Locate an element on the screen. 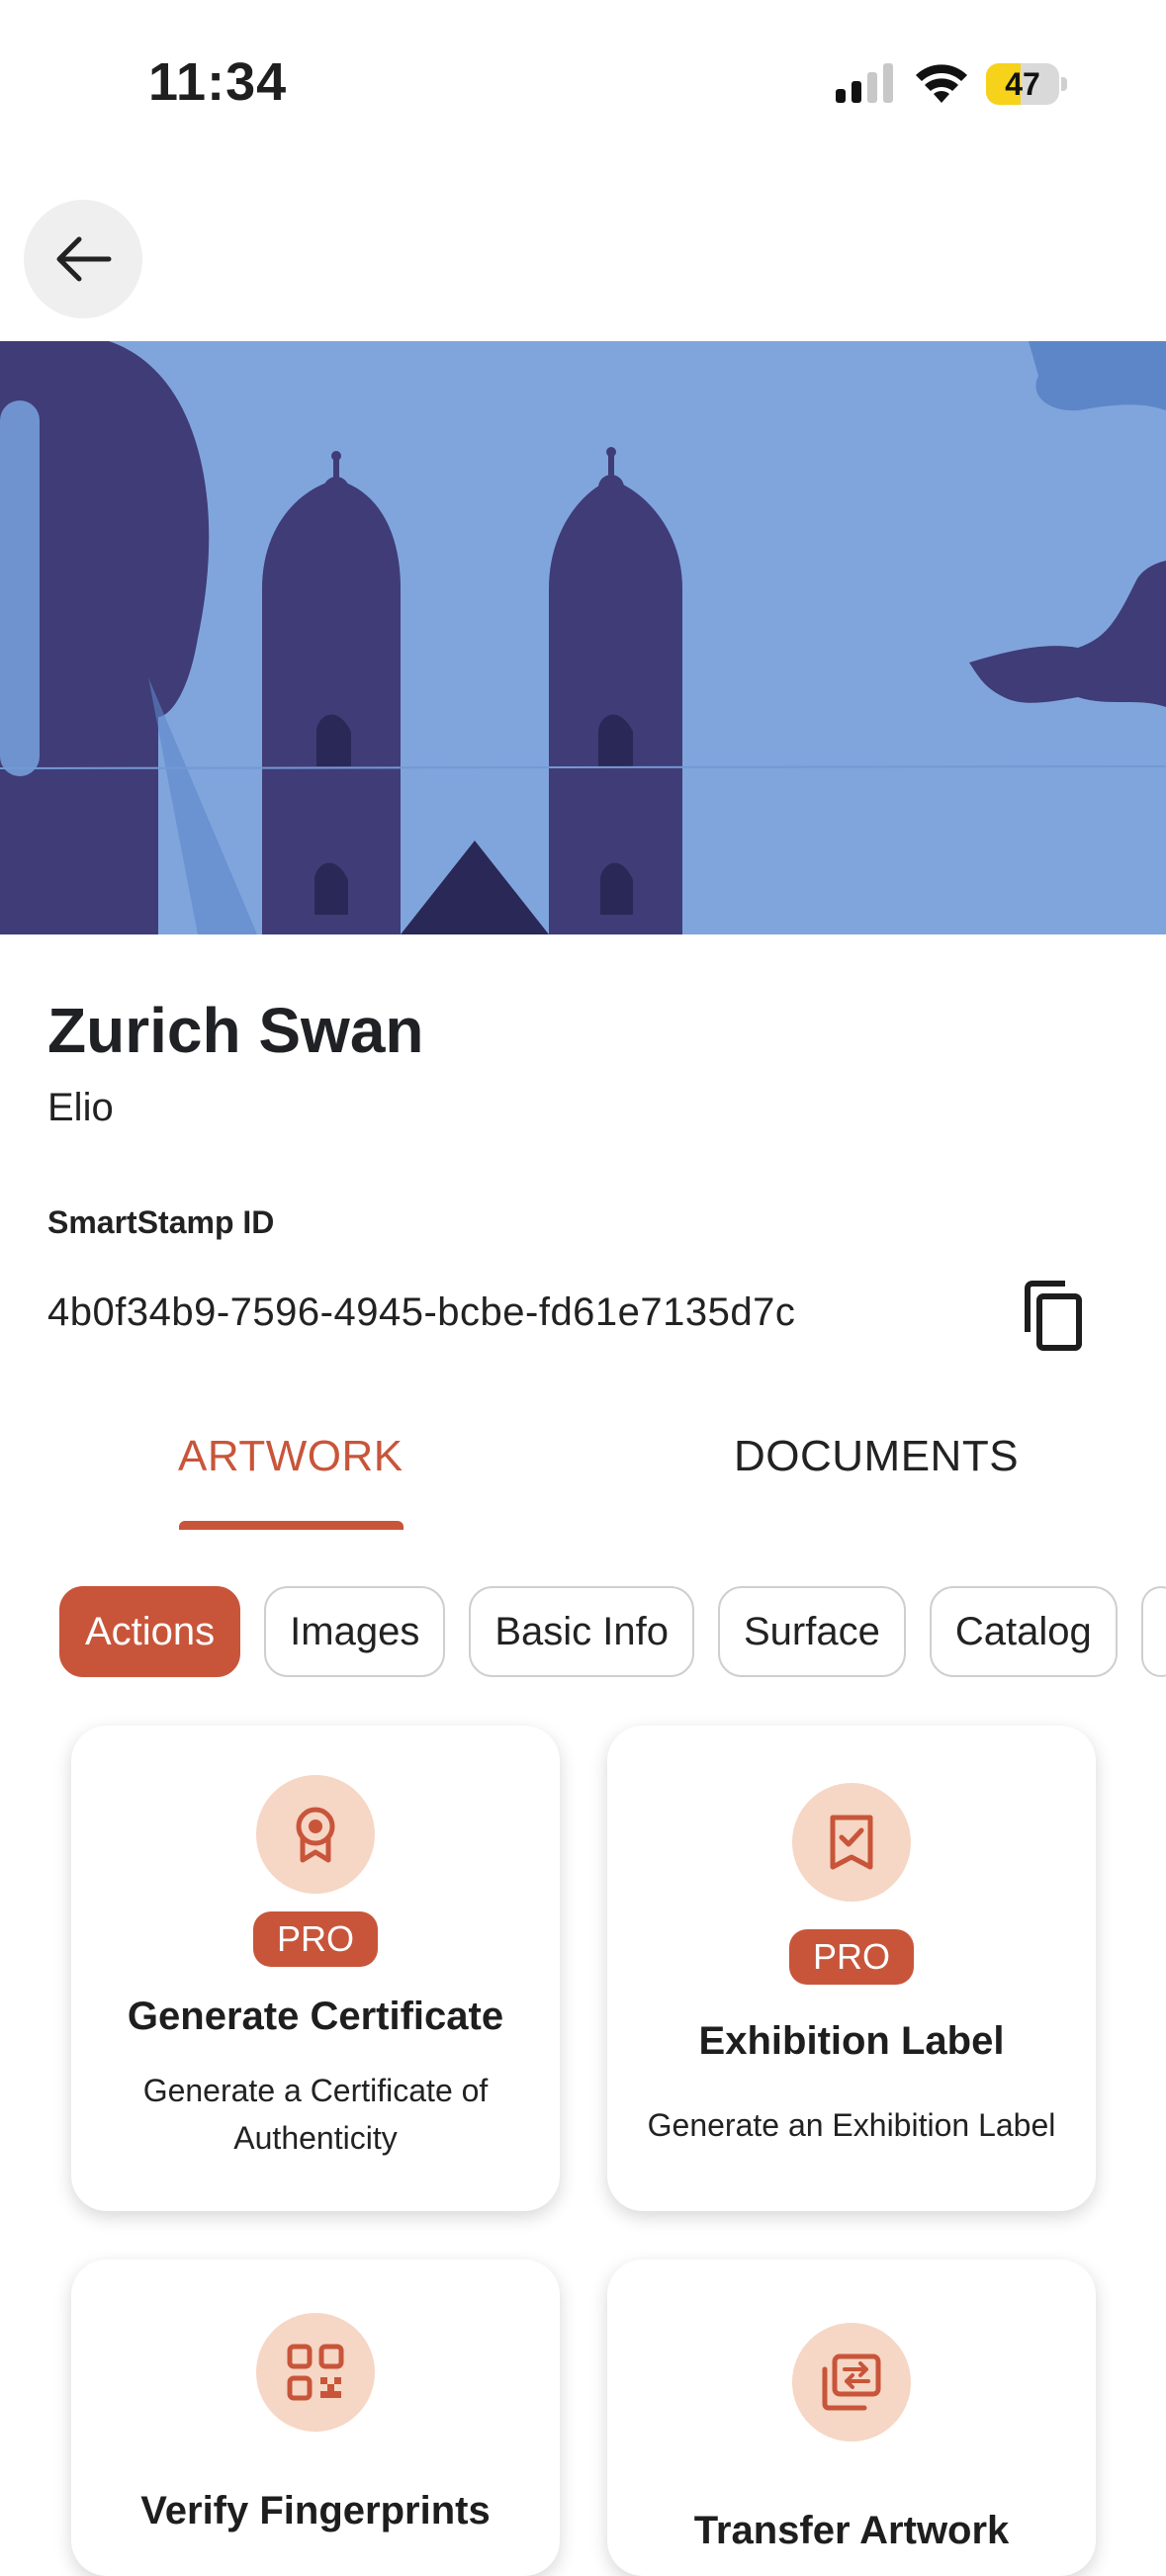  status-time: 11:34 is located at coordinates (218, 82).